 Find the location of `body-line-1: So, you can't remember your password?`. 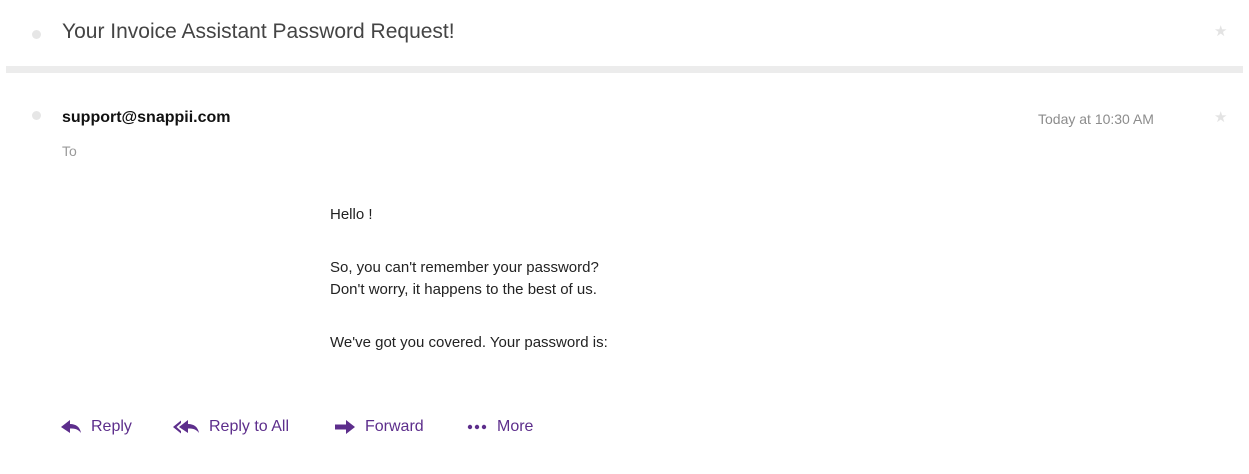

body-line-1: So, you can't remember your password? is located at coordinates (464, 267).